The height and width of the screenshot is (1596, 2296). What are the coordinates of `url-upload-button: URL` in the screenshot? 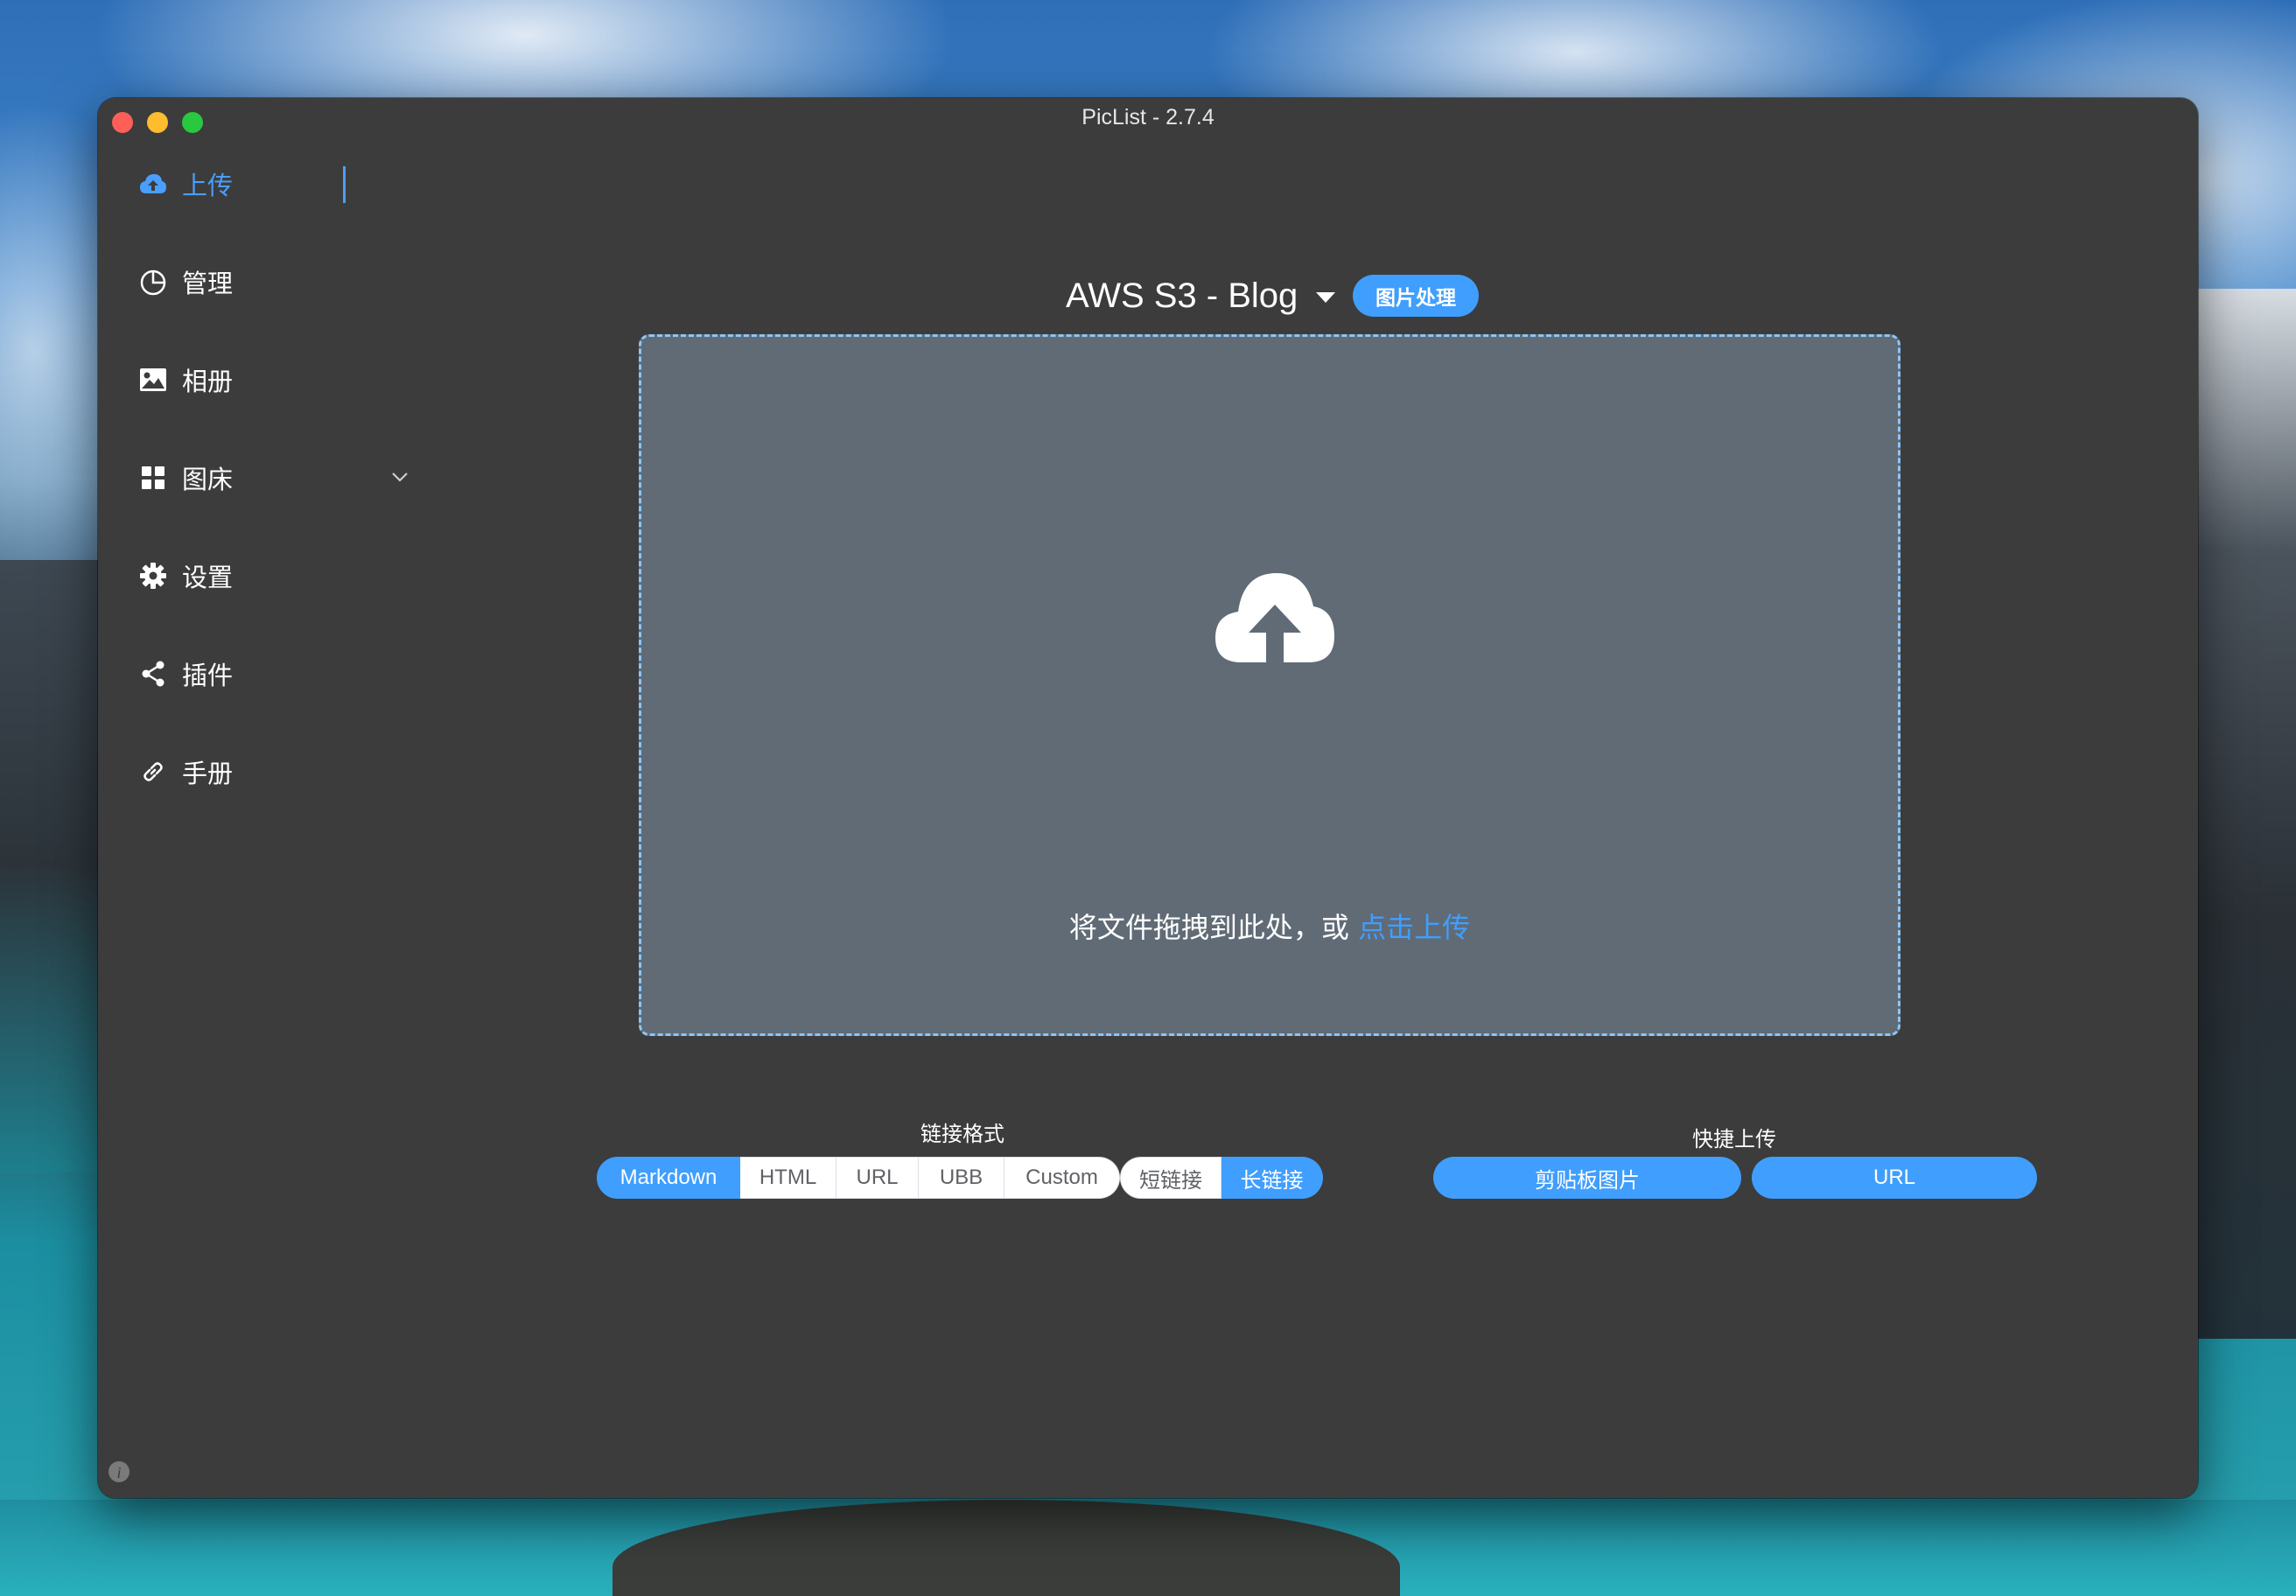 It's located at (1894, 1178).